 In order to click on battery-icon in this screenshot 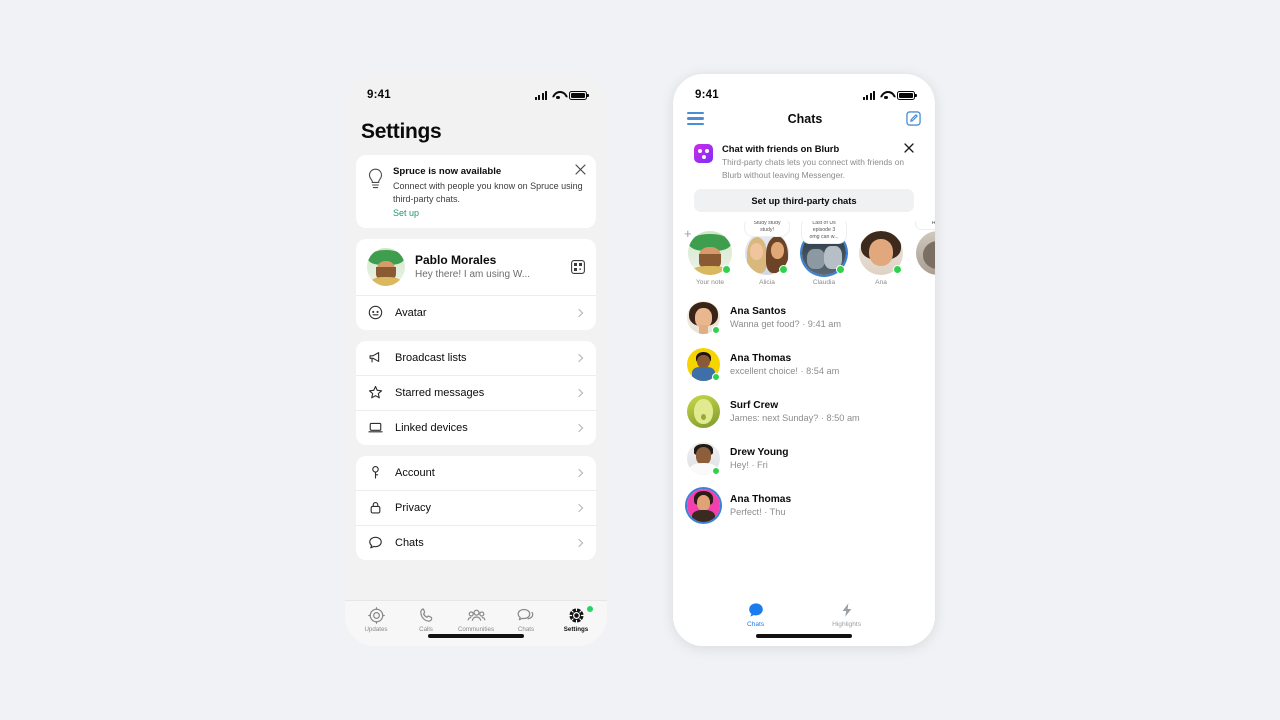, I will do `click(579, 95)`.